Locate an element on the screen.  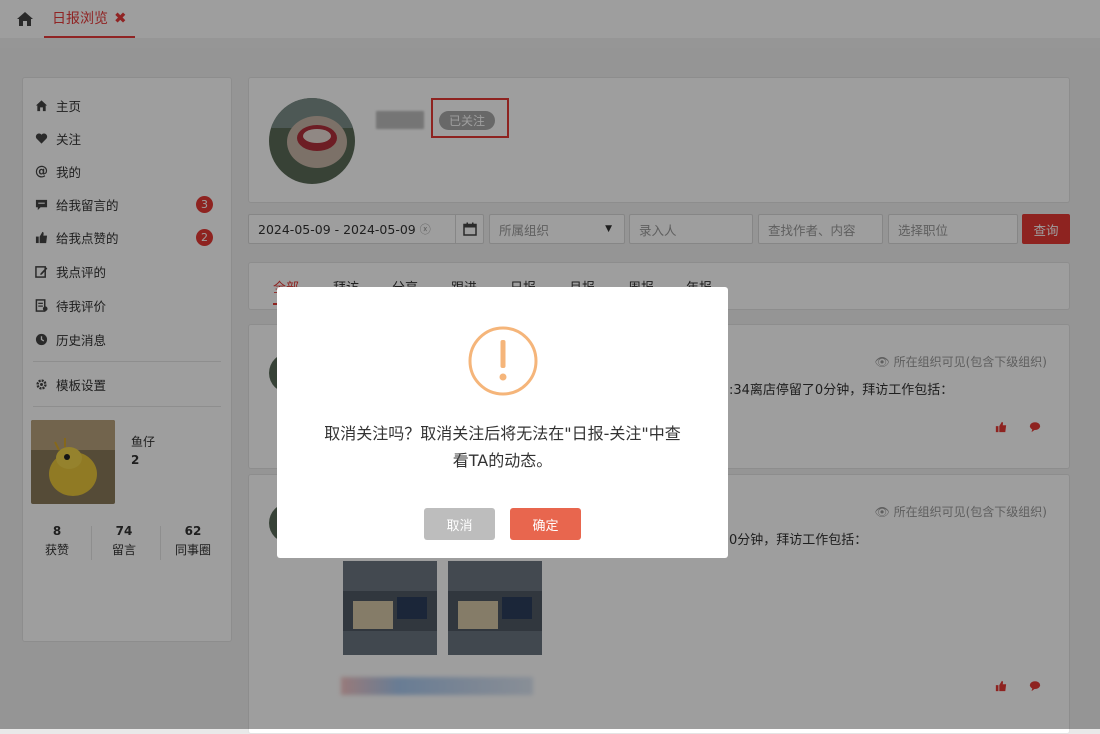
confirm-button: 确定 is located at coordinates (545, 524).